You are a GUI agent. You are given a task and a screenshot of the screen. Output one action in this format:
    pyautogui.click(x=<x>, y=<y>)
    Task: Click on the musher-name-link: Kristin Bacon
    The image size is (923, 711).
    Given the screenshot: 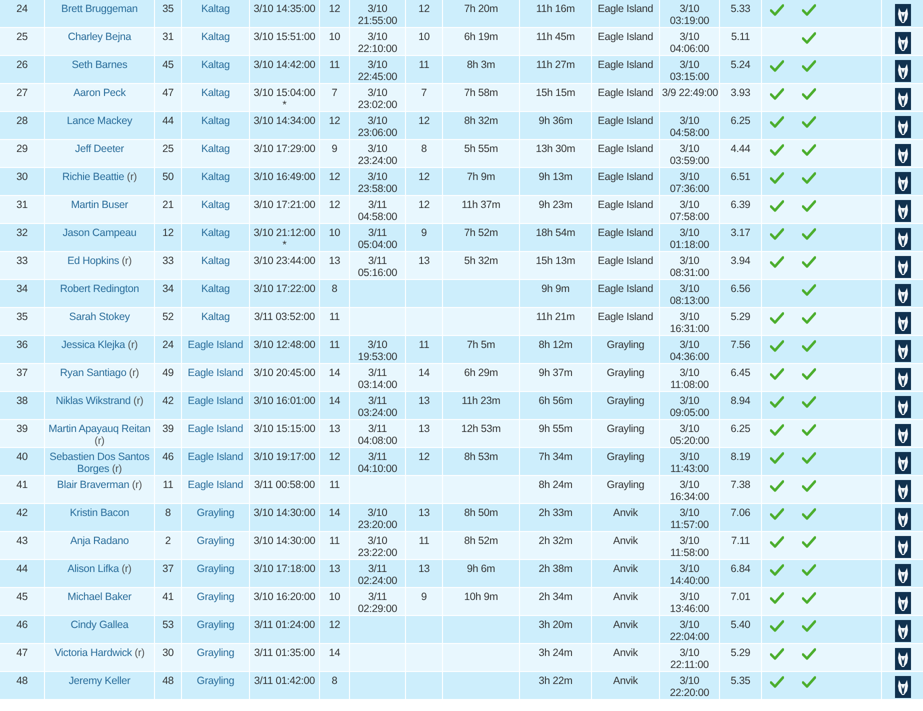 What is the action you would take?
    pyautogui.click(x=100, y=517)
    